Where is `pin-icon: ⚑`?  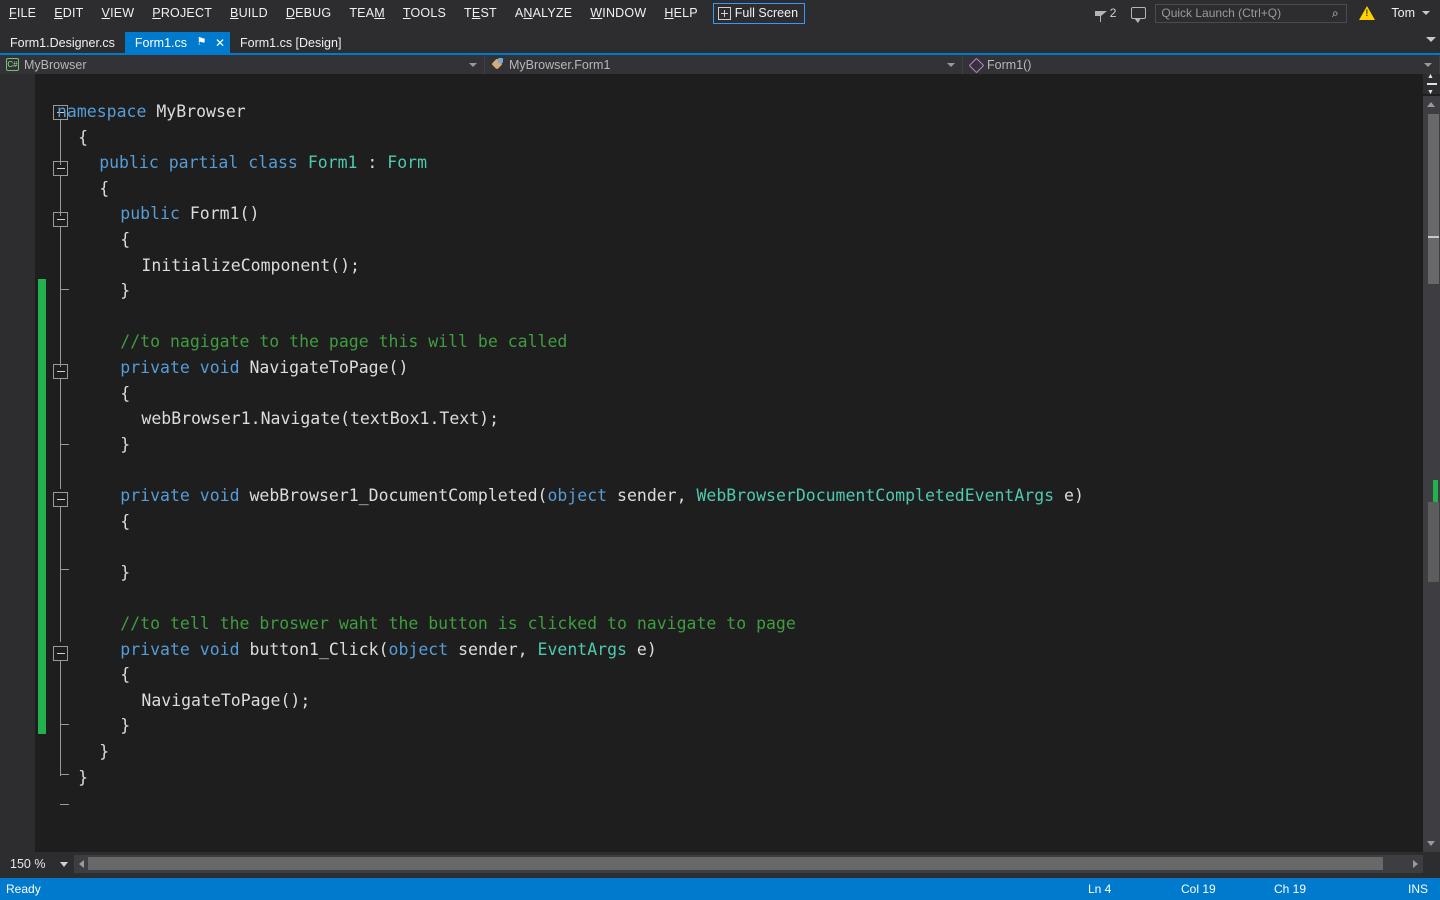
pin-icon: ⚑ is located at coordinates (201, 42).